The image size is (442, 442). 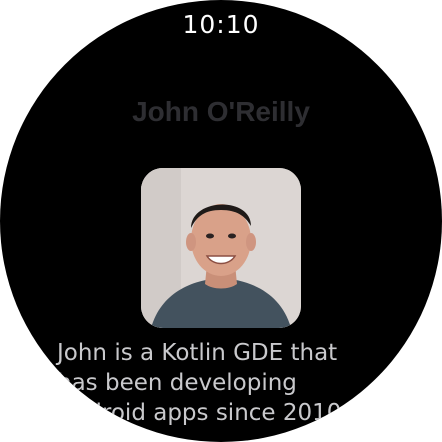 What do you see at coordinates (197, 353) in the screenshot?
I see `bio-line: John is a Kotlin GDE that` at bounding box center [197, 353].